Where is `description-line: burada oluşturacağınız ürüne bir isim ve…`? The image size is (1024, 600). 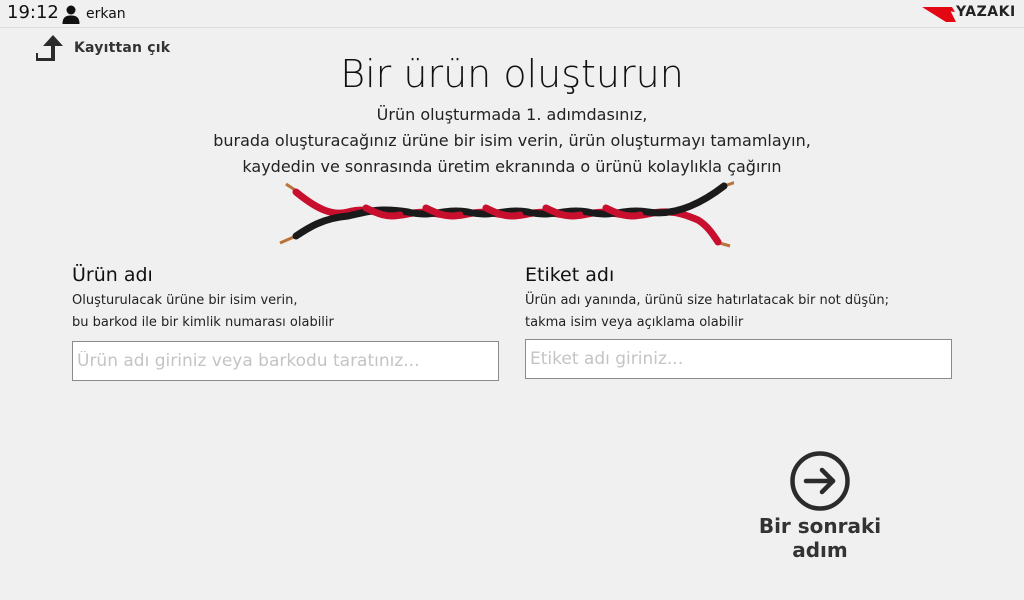
description-line: burada oluşturacağınız ürüne bir isim ve… is located at coordinates (512, 140).